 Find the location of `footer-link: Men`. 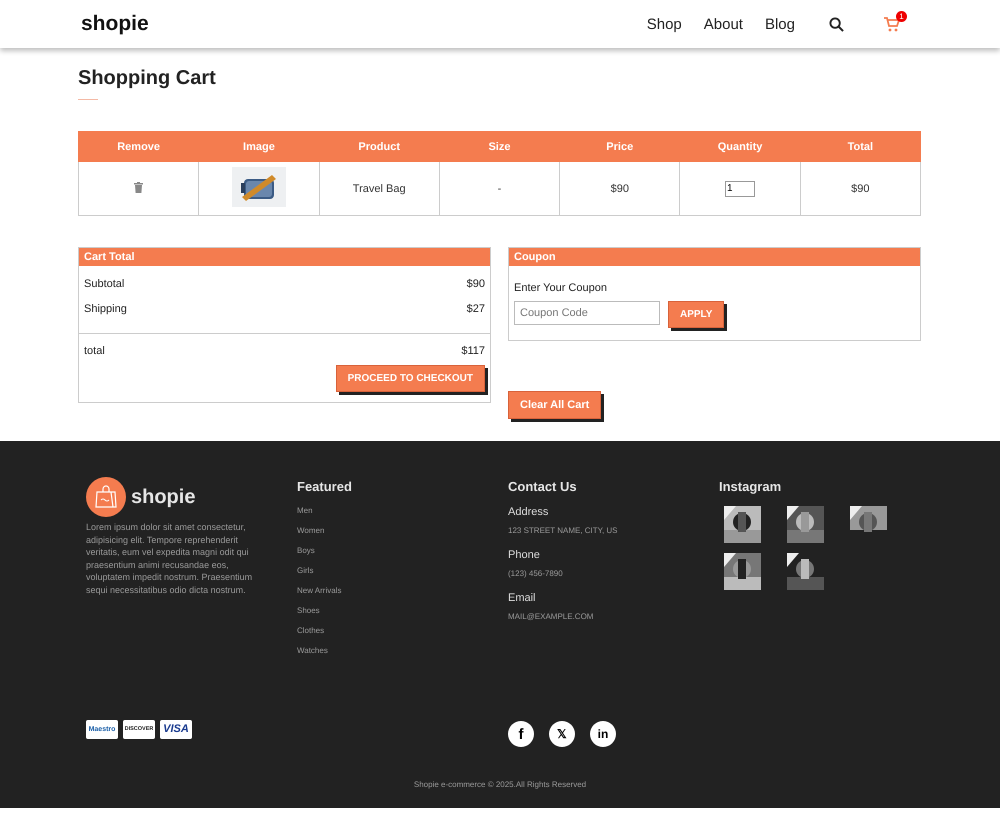

footer-link: Men is located at coordinates (402, 510).